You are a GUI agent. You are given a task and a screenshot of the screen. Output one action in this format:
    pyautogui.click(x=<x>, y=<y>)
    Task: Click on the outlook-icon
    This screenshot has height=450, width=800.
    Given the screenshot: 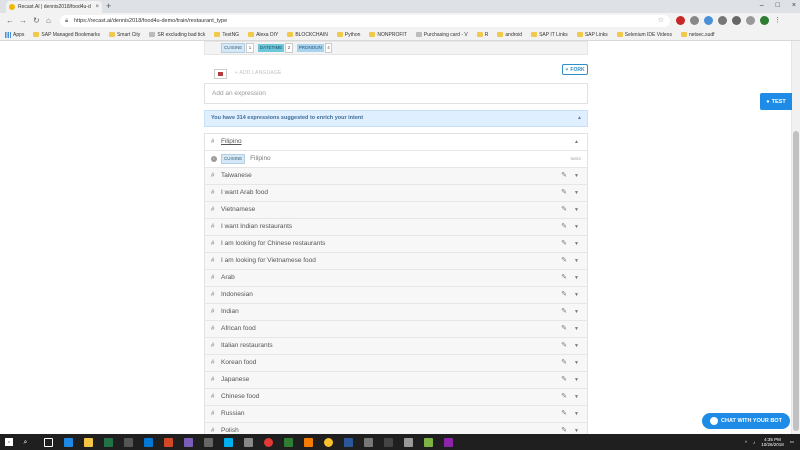 What is the action you would take?
    pyautogui.click(x=148, y=442)
    